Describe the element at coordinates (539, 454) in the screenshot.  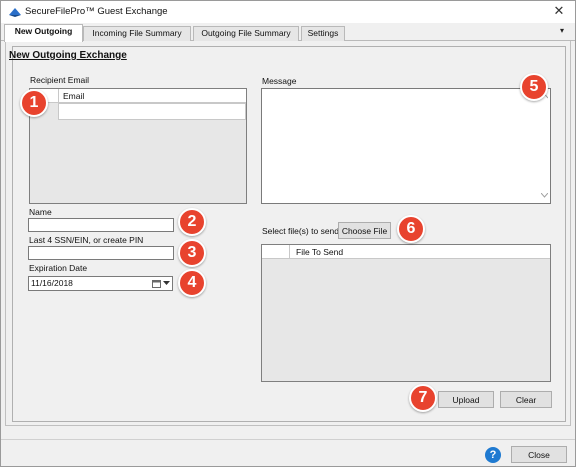
I see `close-button: Close` at that location.